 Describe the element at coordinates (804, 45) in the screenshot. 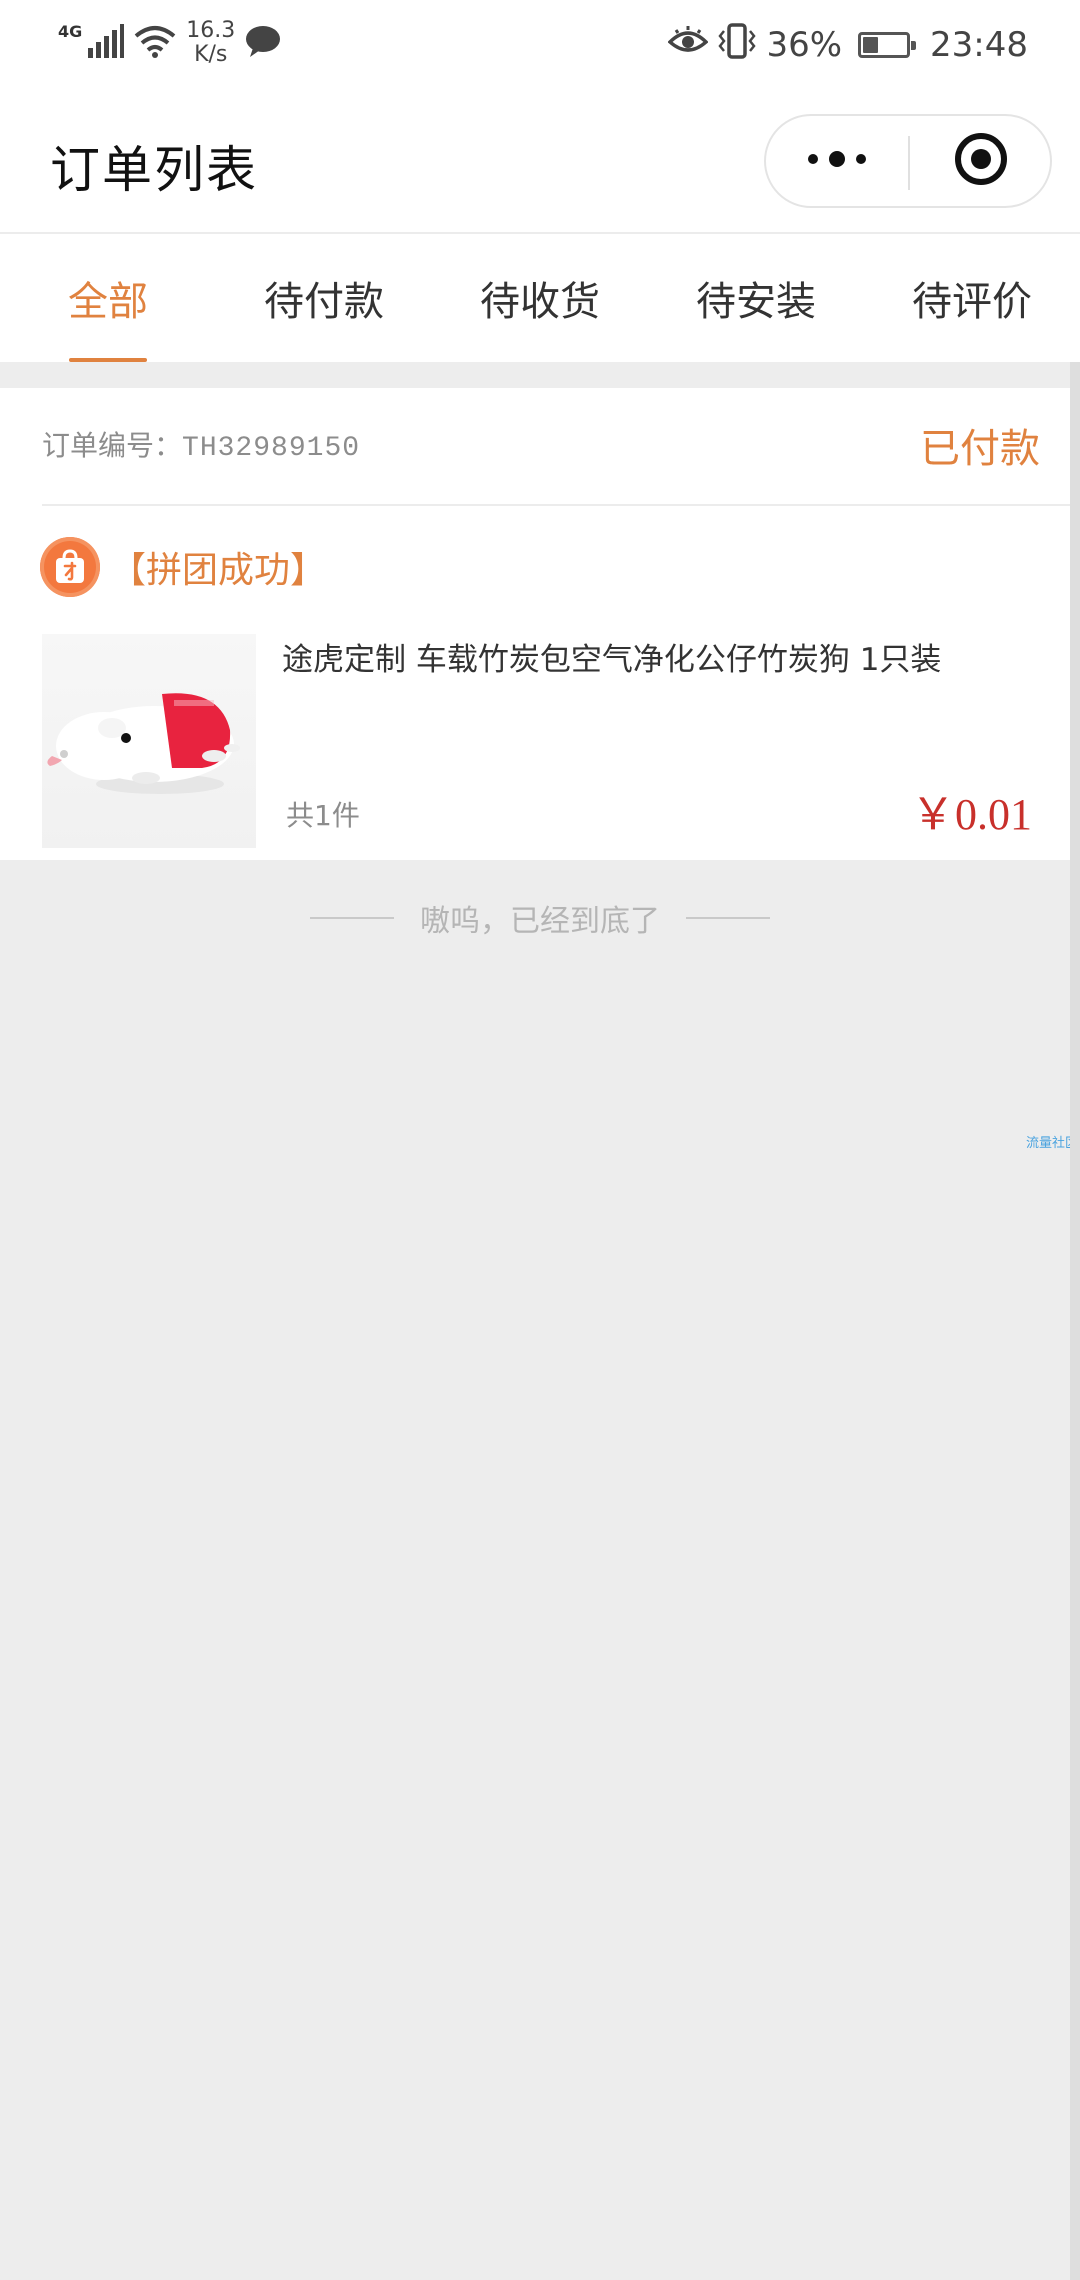

I see `battery-percent: 36%` at that location.